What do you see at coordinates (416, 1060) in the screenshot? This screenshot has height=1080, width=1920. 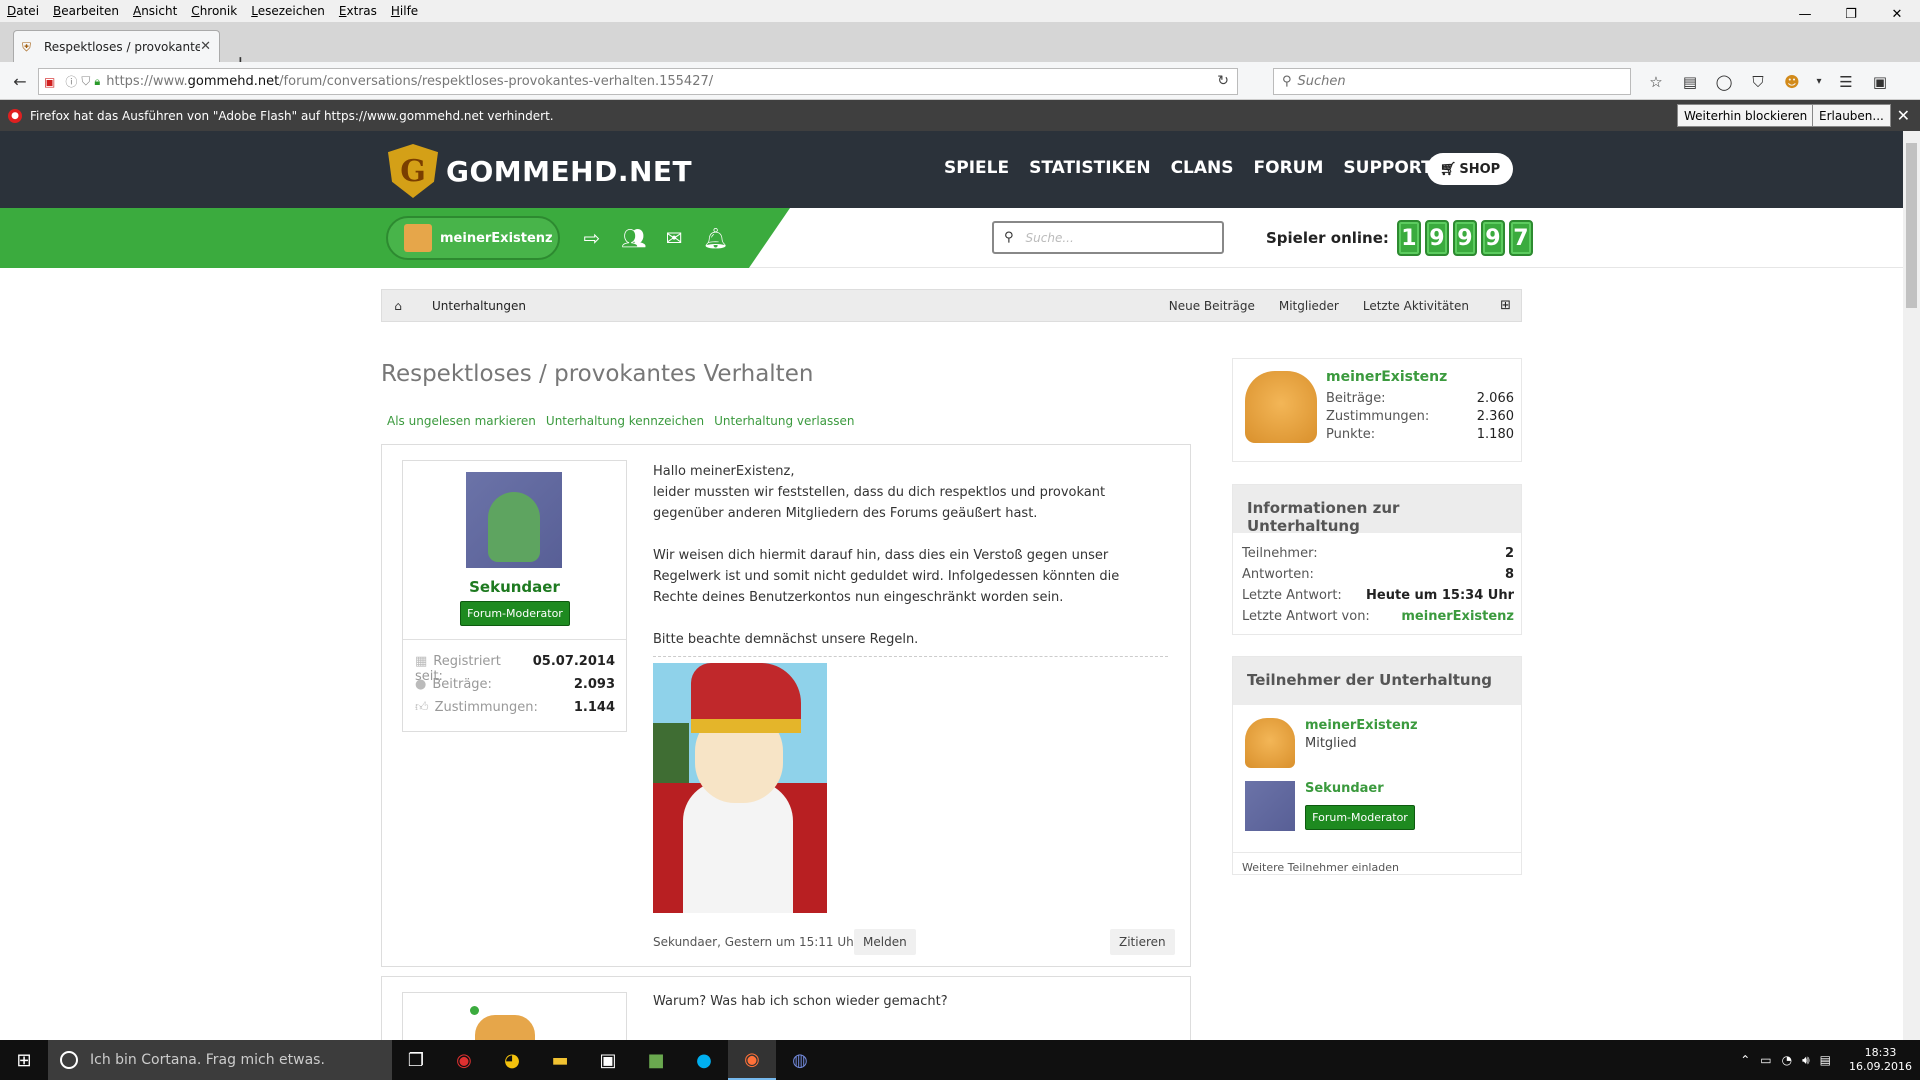 I see `task-view-icon: ❐` at bounding box center [416, 1060].